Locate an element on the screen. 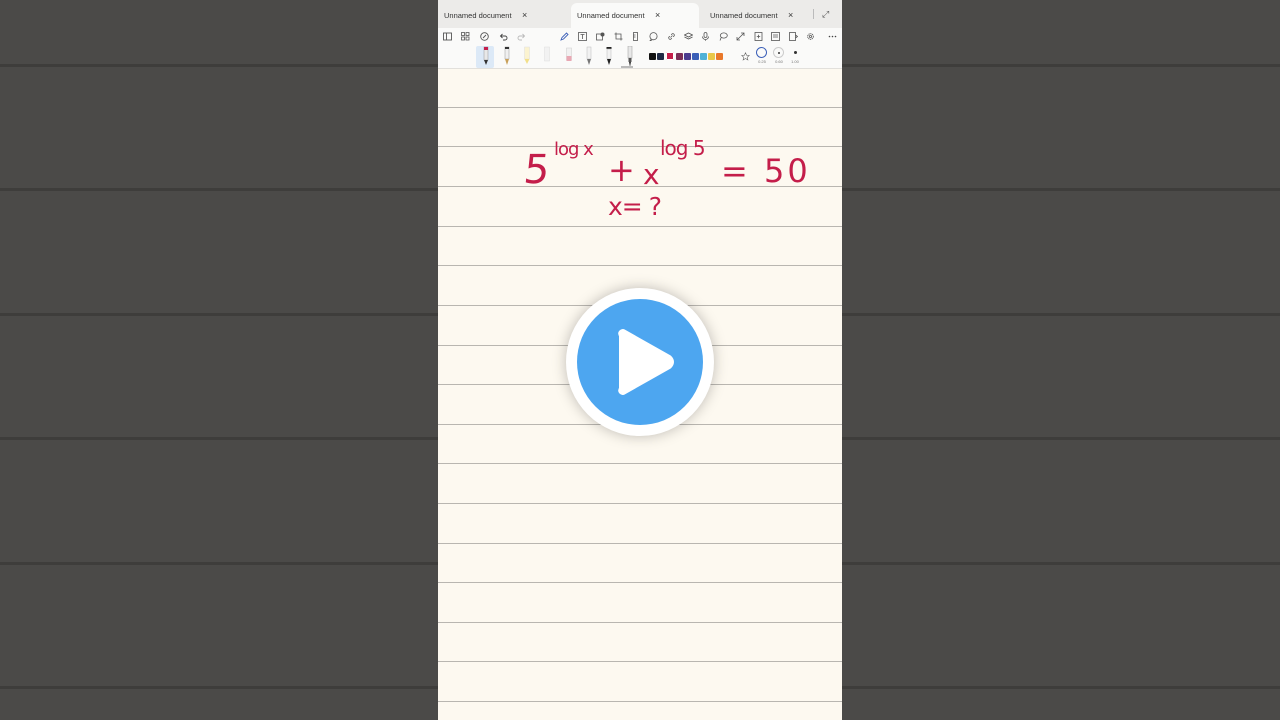 The image size is (1280, 720). sidebar-icon is located at coordinates (447, 36).